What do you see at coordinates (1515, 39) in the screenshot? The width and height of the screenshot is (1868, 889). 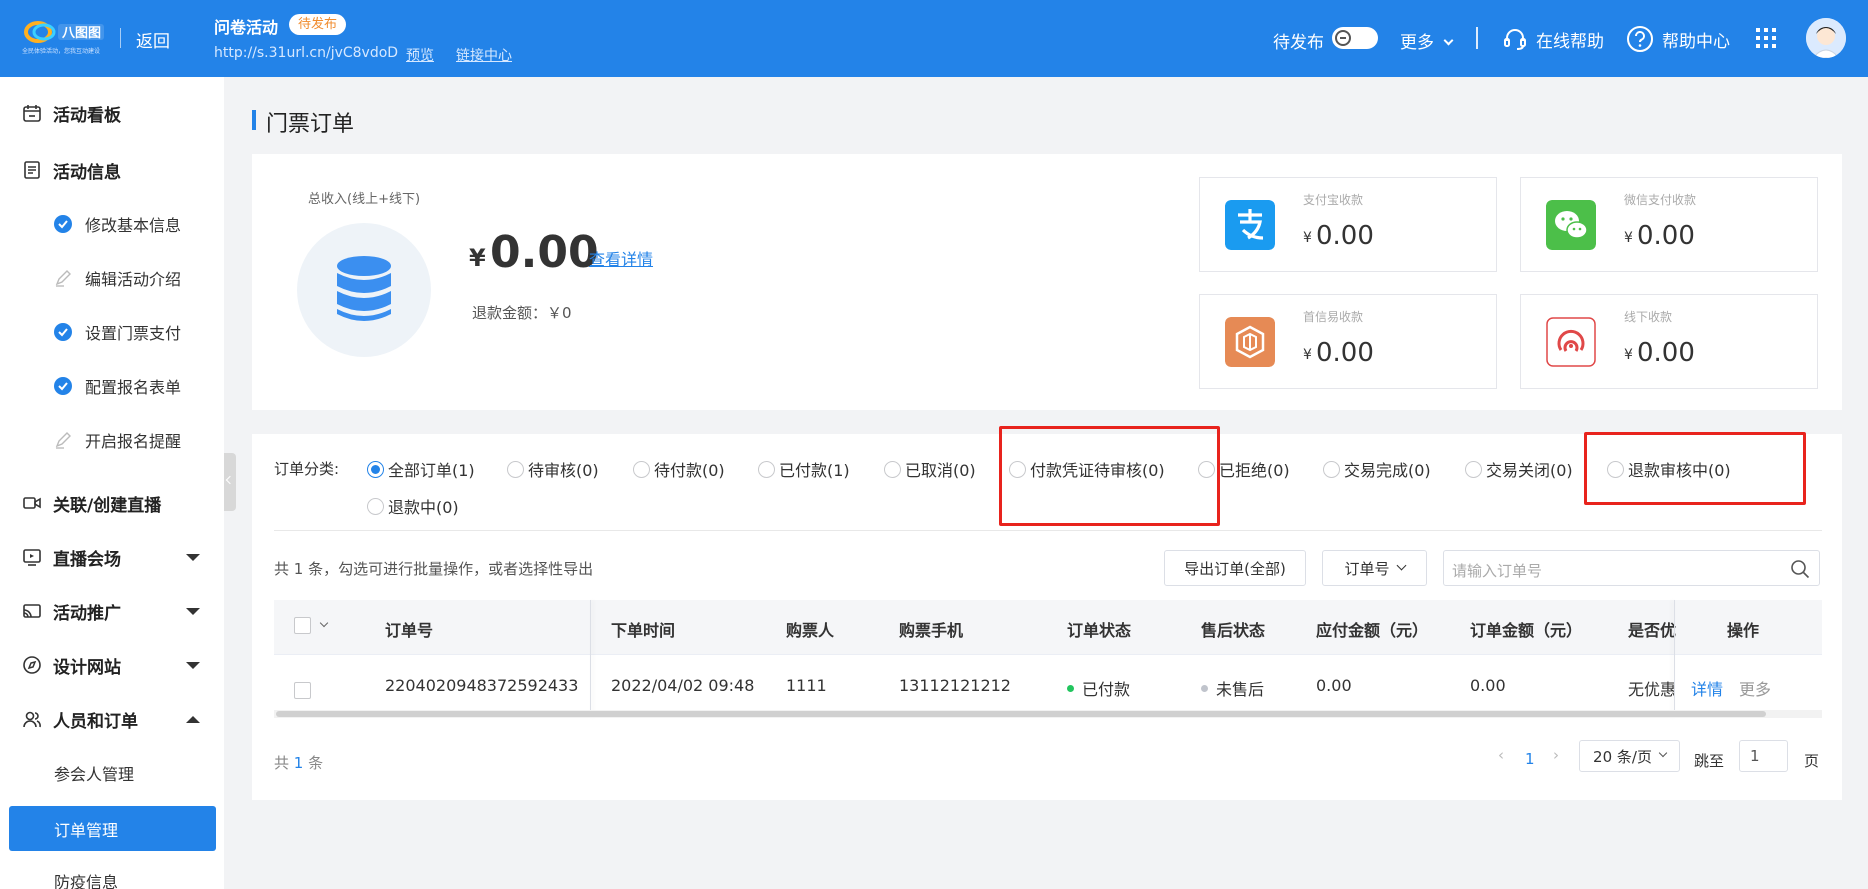 I see `headset-icon` at bounding box center [1515, 39].